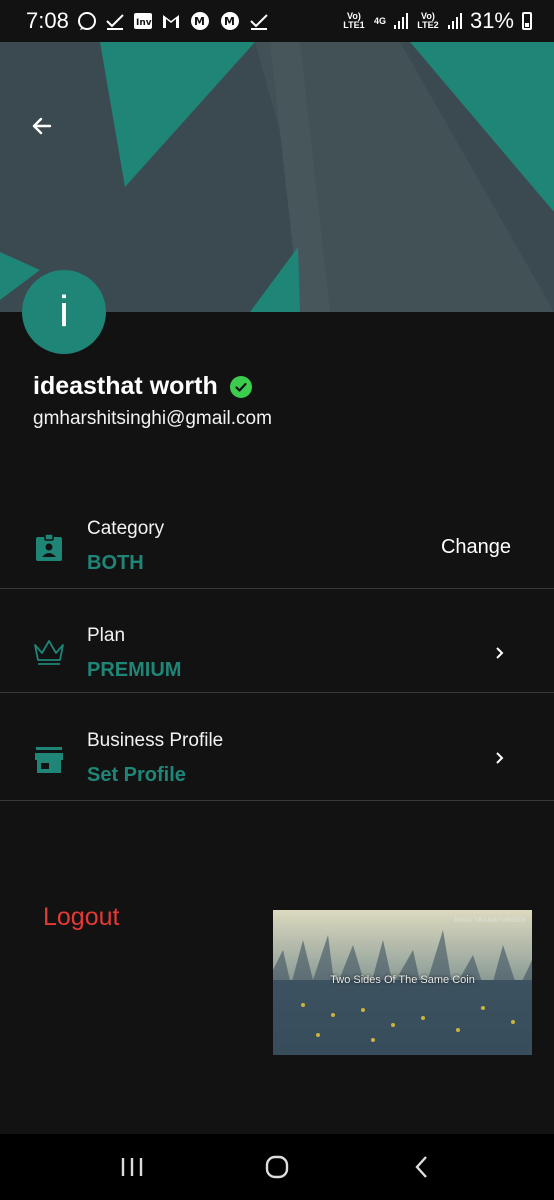  What do you see at coordinates (49, 760) in the screenshot?
I see `store-icon` at bounding box center [49, 760].